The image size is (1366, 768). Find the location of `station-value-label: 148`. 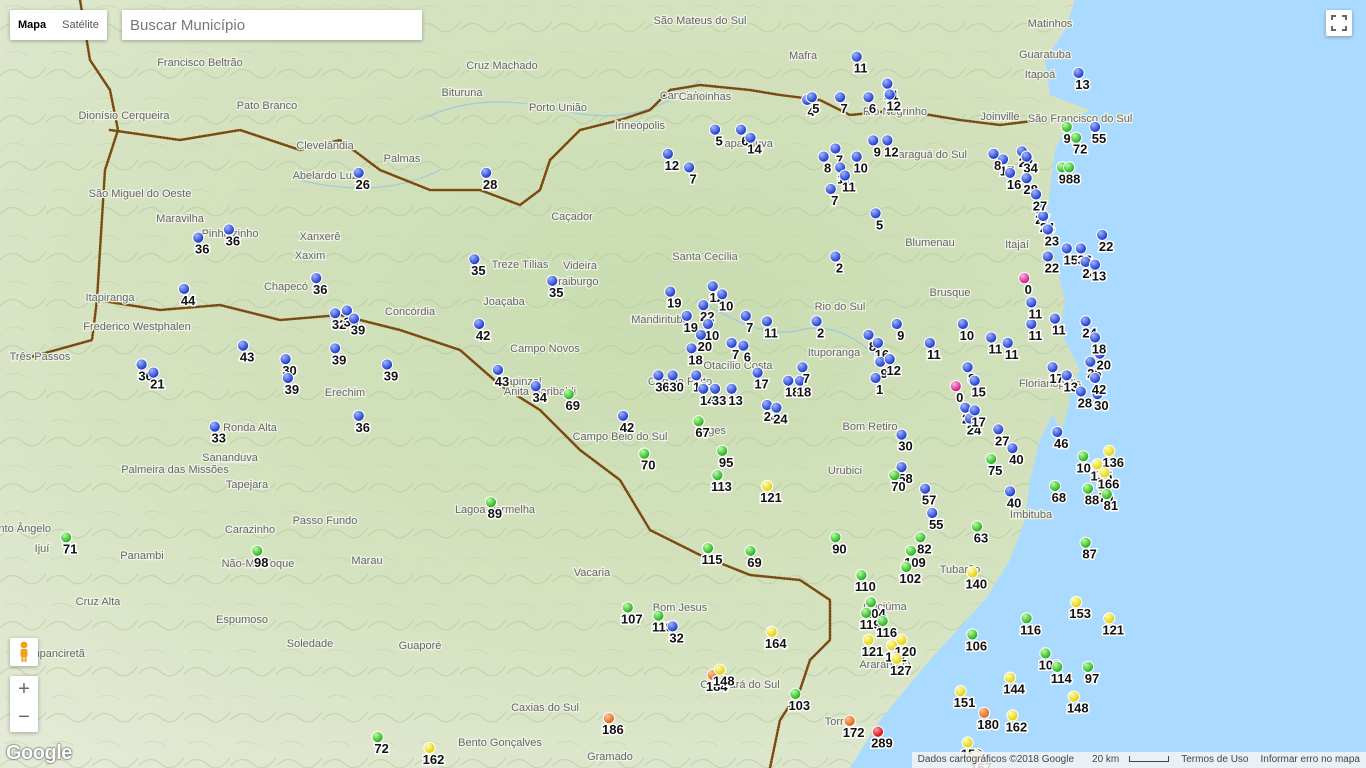

station-value-label: 148 is located at coordinates (724, 681).